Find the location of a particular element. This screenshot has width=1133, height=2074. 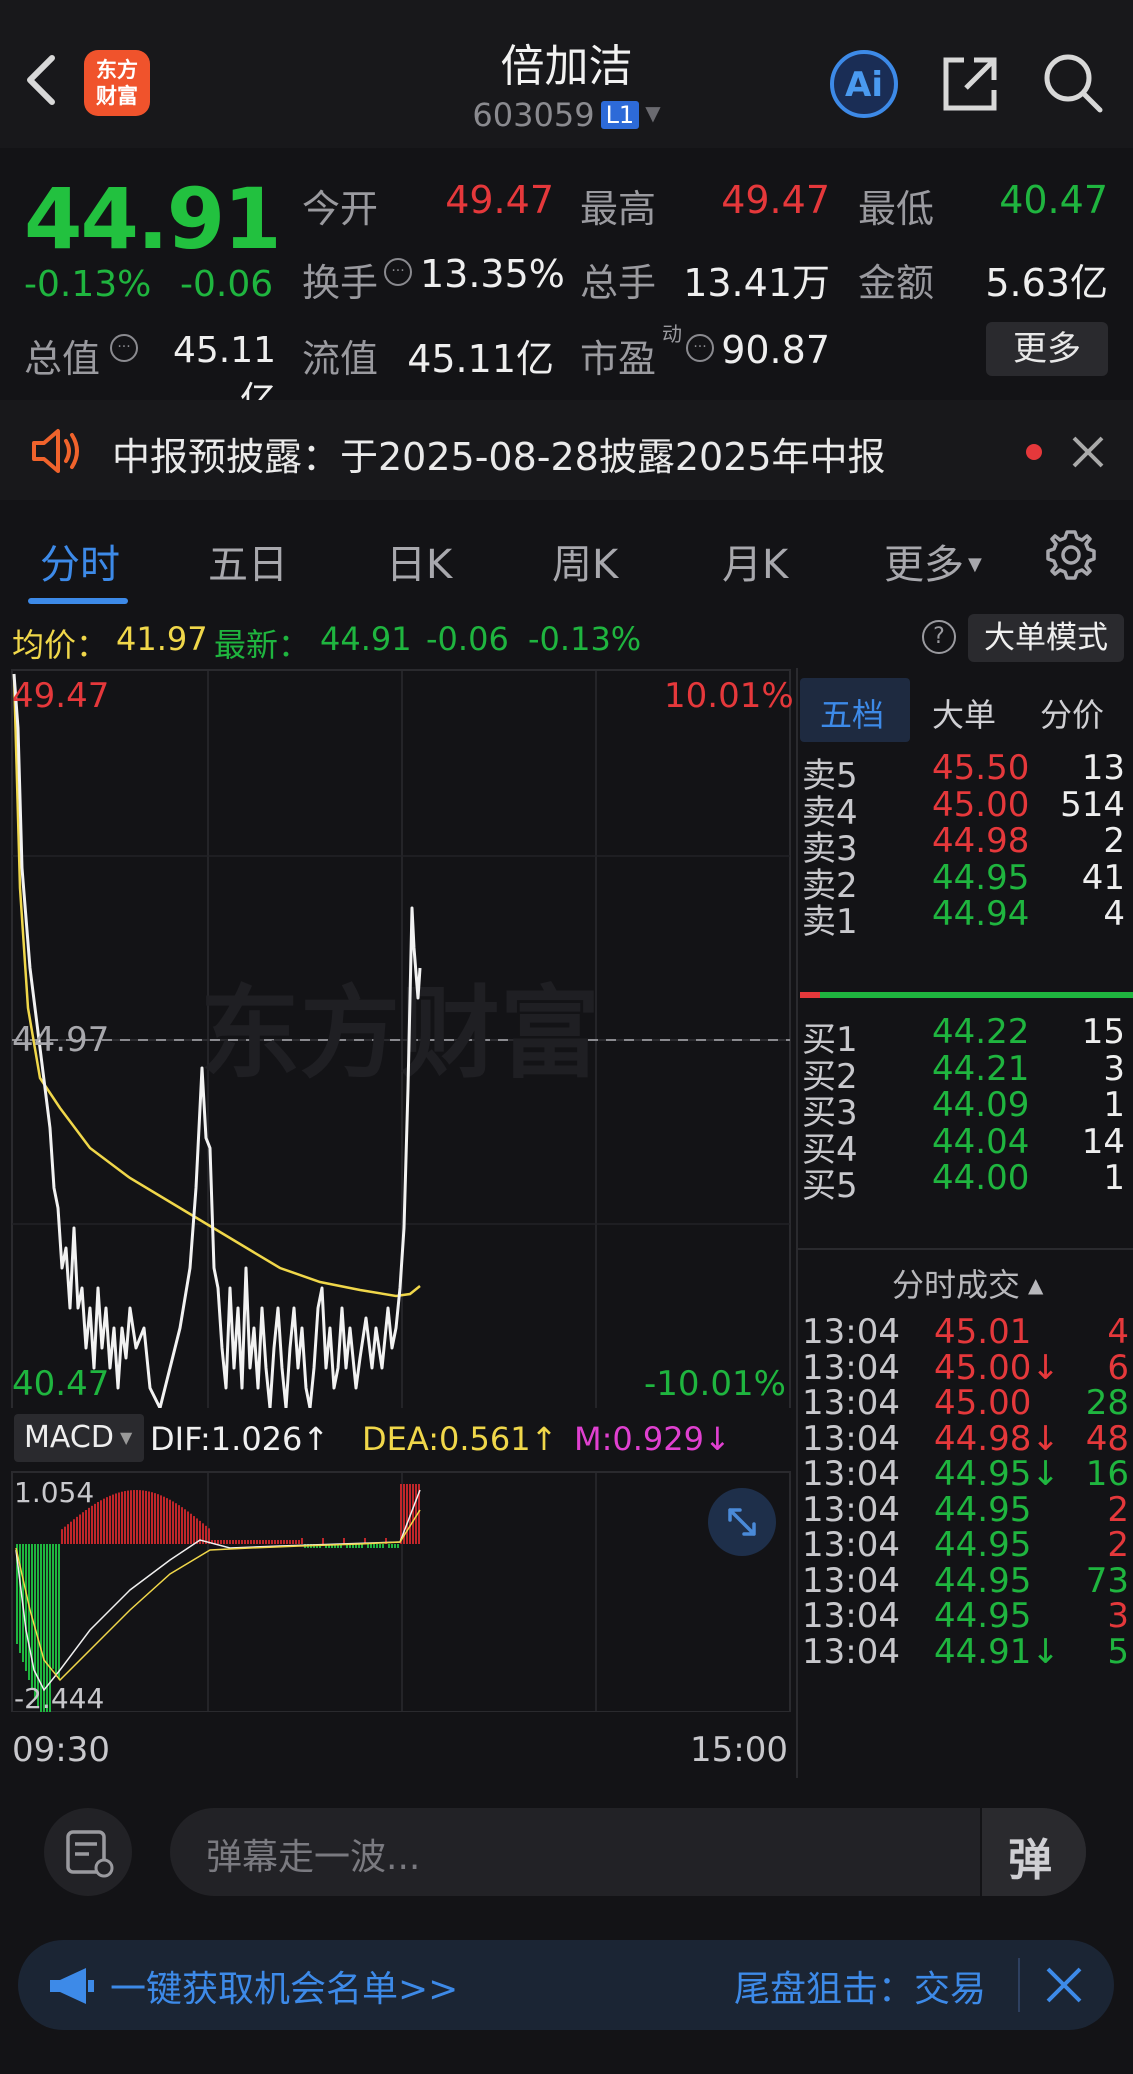

tab-daily-k: 日K is located at coordinates (419, 561).